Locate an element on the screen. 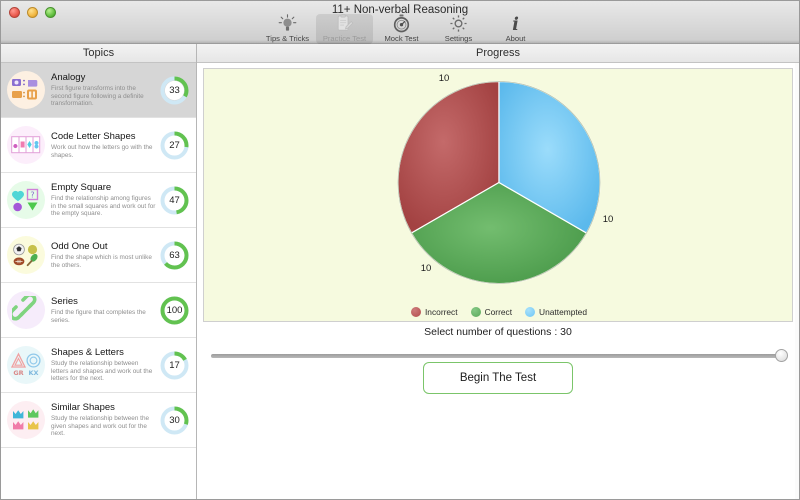  progress-ring: 17 is located at coordinates (174, 365).